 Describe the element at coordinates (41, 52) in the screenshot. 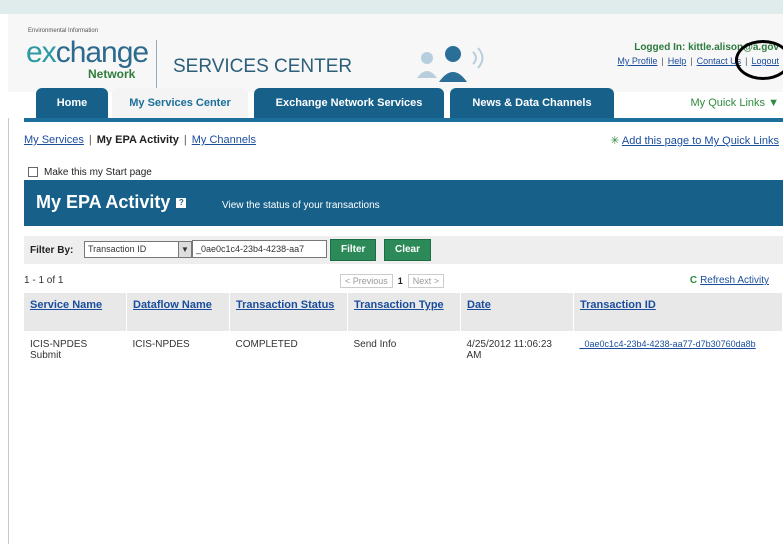

I see `logo-prefix: ex` at that location.